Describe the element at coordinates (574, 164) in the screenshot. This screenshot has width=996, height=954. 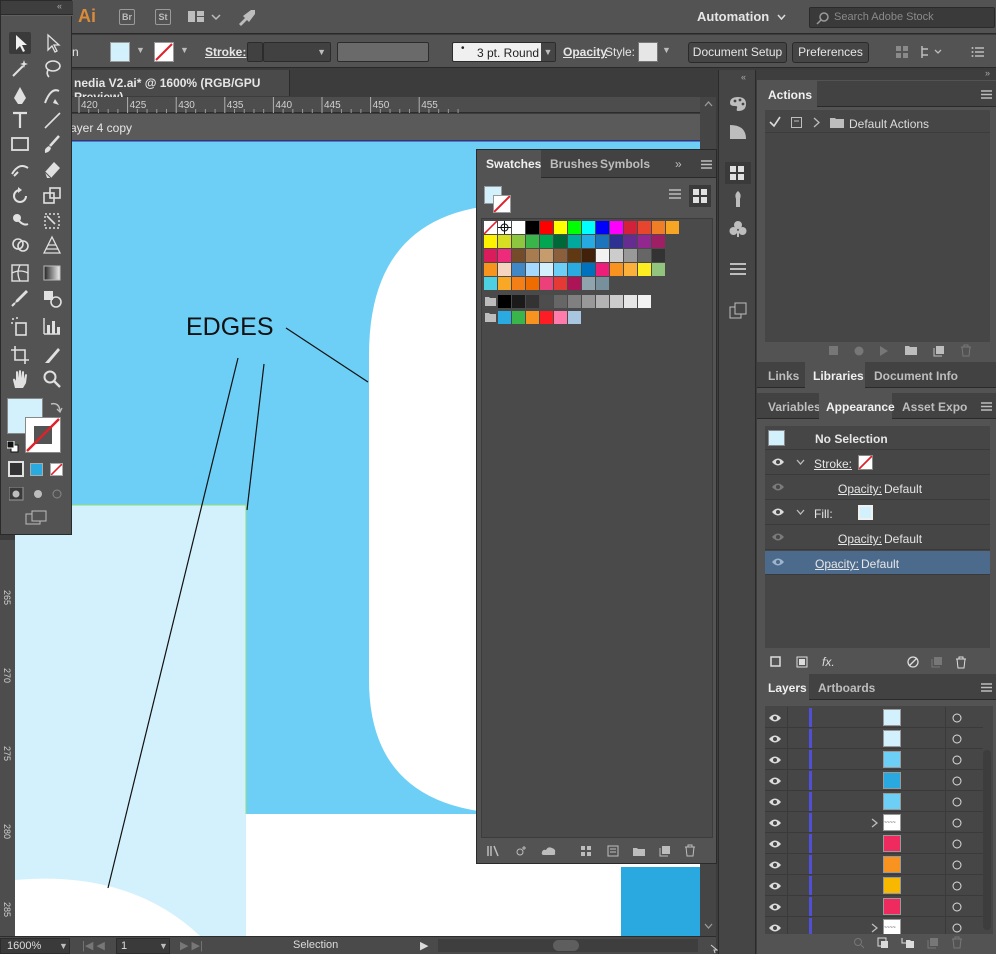
I see `tab-brushes: Brushes` at that location.